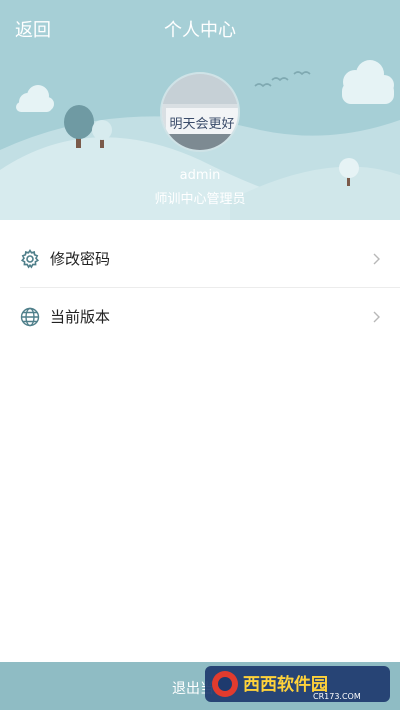 The height and width of the screenshot is (710, 400). I want to click on user-role: 师训中心管理员, so click(200, 199).